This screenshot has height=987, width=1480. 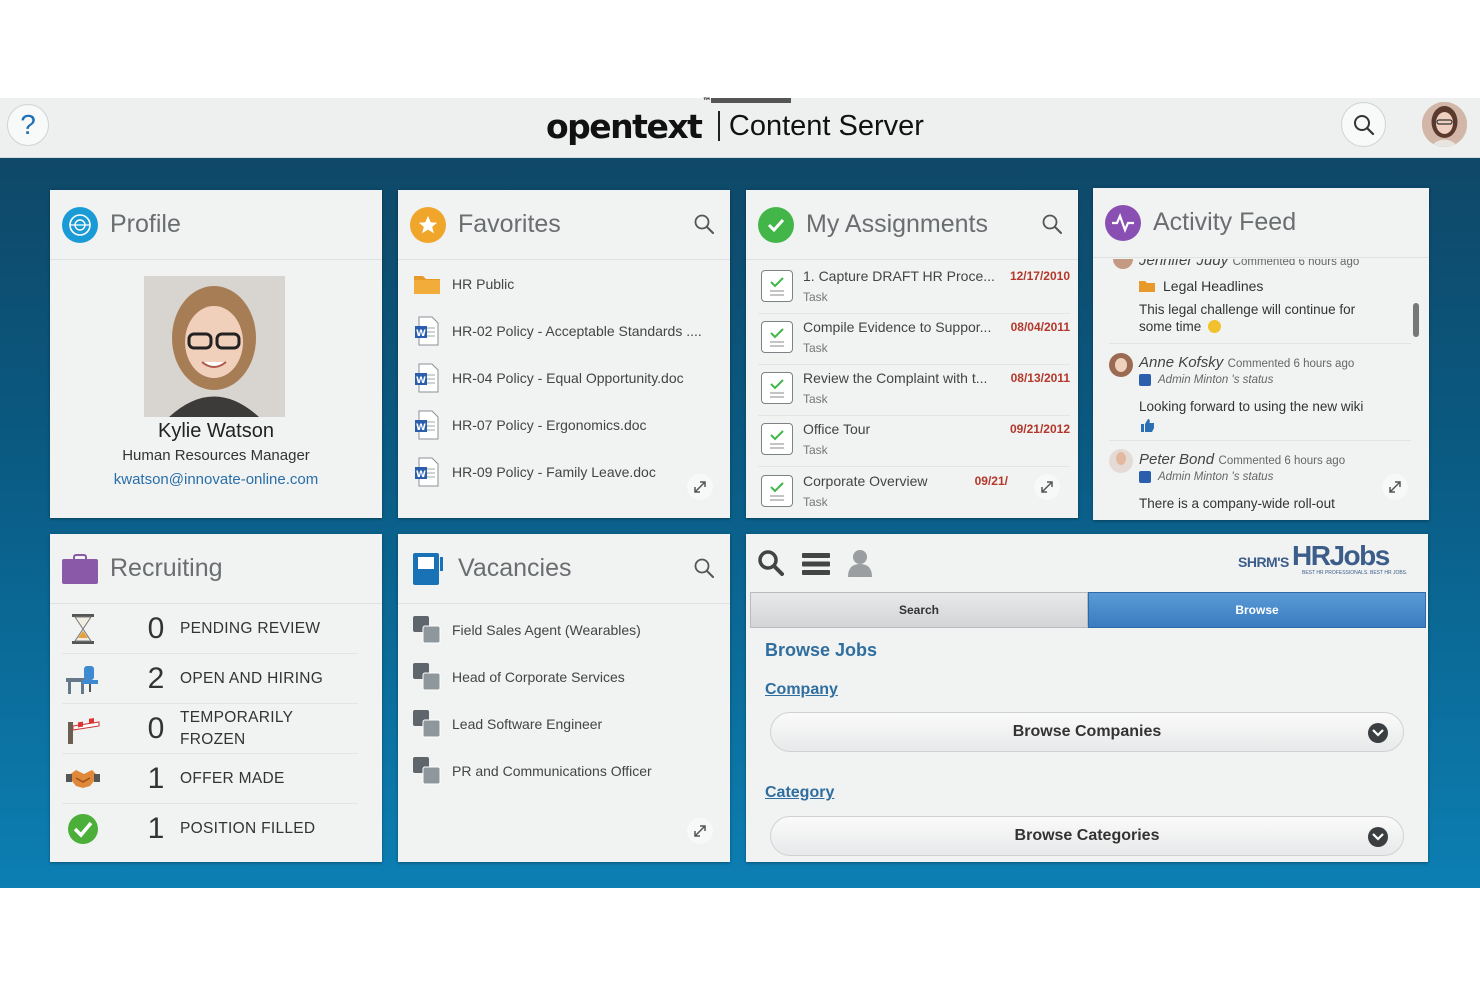 I want to click on status-icon, so click(x=1145, y=380).